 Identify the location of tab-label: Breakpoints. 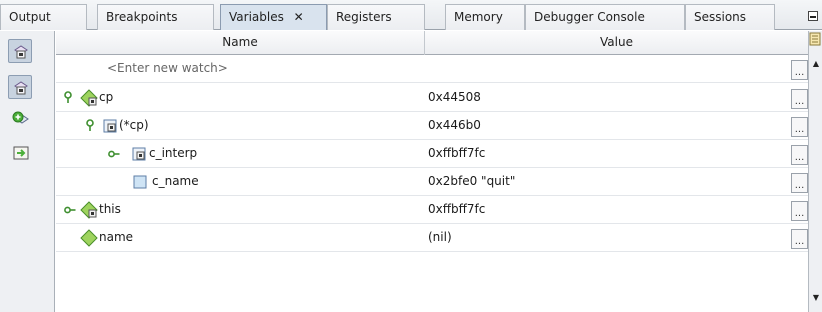
(142, 17).